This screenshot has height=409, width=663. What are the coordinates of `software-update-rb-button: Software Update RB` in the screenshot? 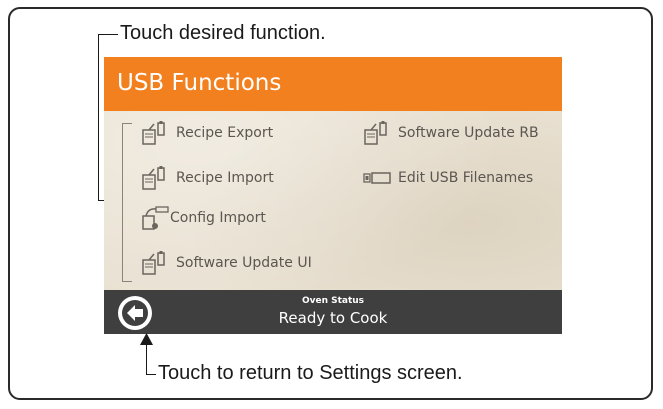 It's located at (450, 133).